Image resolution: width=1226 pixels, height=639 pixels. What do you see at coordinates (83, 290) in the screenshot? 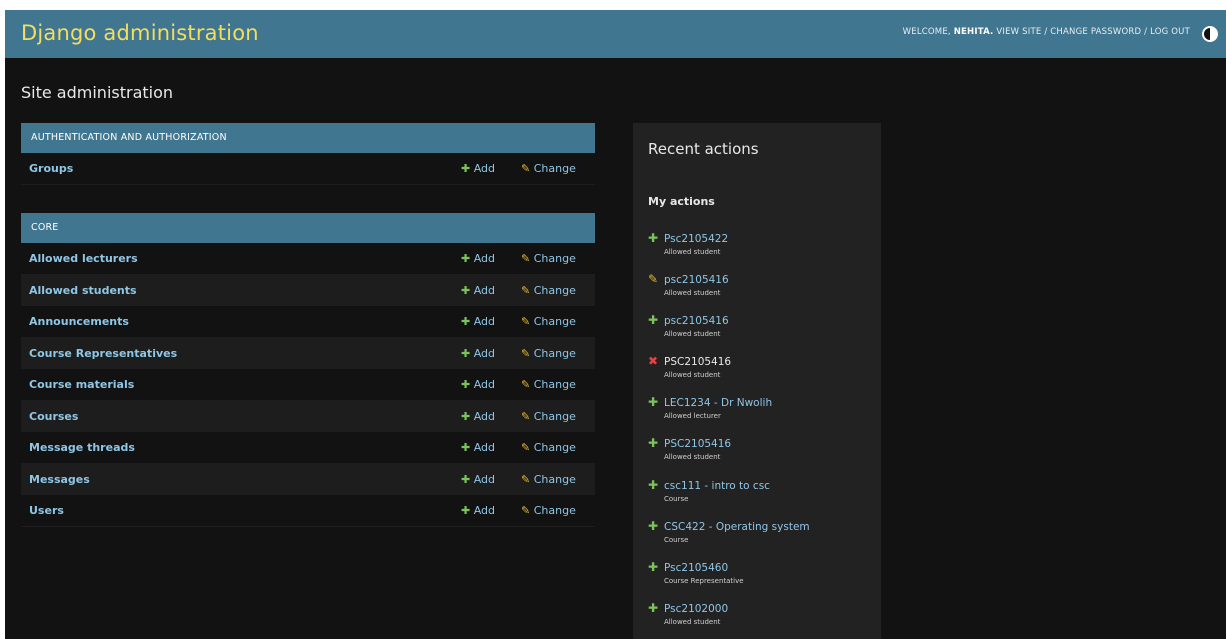
I see `model-link: Allowed students` at bounding box center [83, 290].